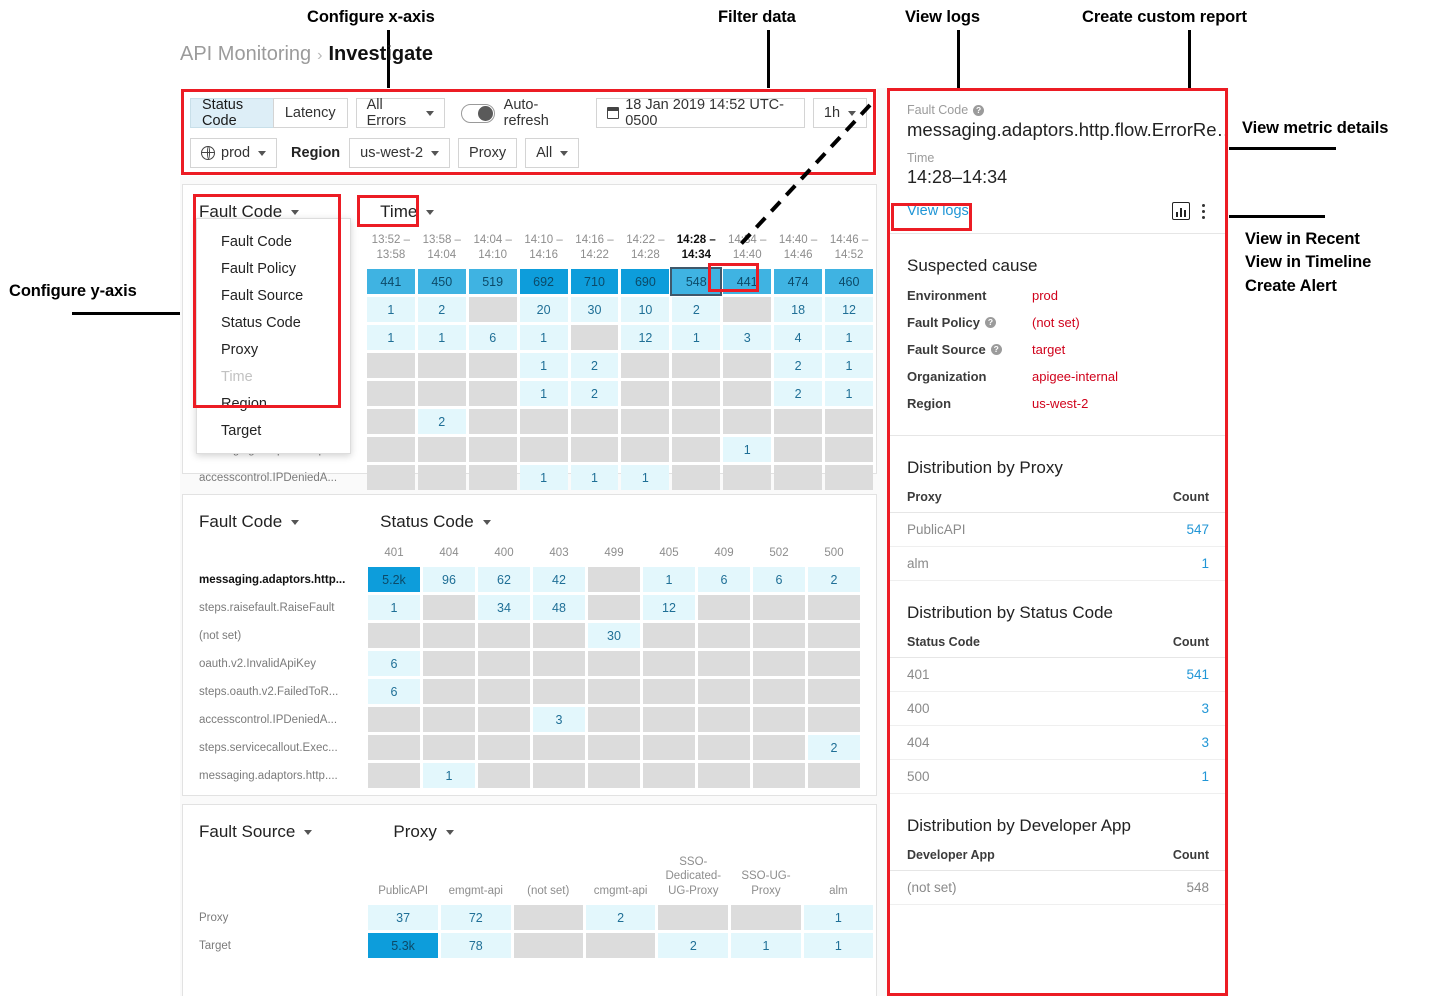 The height and width of the screenshot is (998, 1429). What do you see at coordinates (449, 579) in the screenshot?
I see `heatmap-cell: 96` at bounding box center [449, 579].